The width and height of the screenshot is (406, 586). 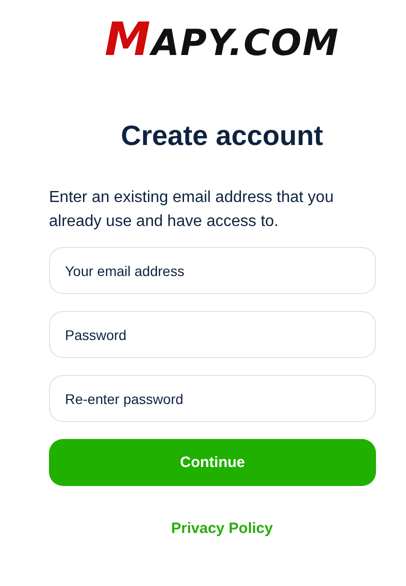 What do you see at coordinates (222, 41) in the screenshot?
I see `logo: MAPY.COM` at bounding box center [222, 41].